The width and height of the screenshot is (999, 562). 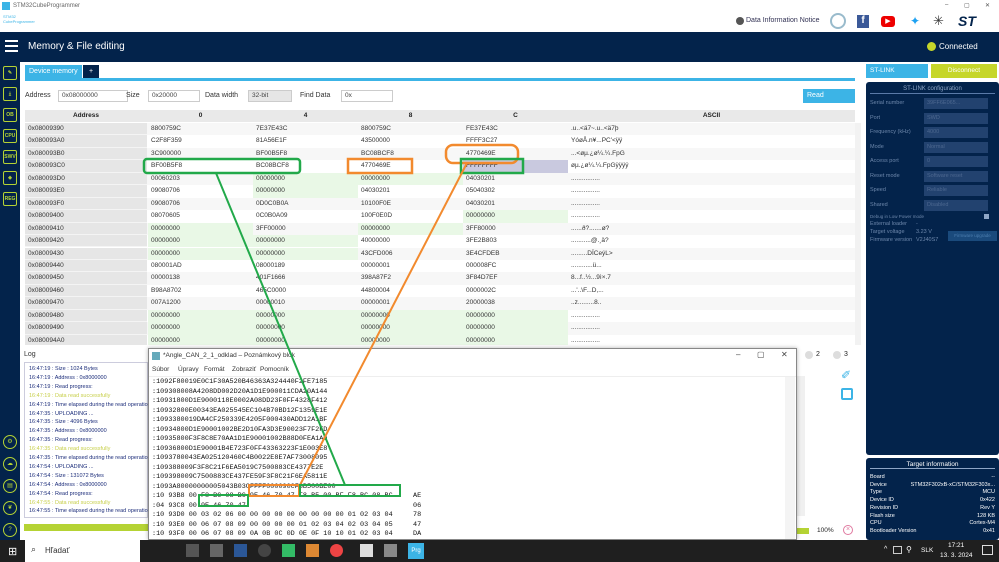 What do you see at coordinates (967, 21) in the screenshot?
I see `st-logo: ST` at bounding box center [967, 21].